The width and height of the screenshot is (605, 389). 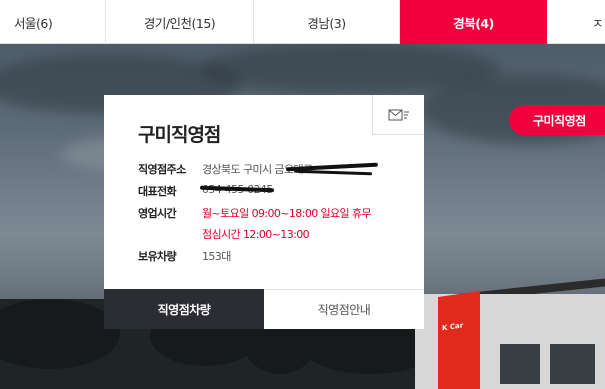 I want to click on tab-seoul: 서울(6), so click(x=53, y=22).